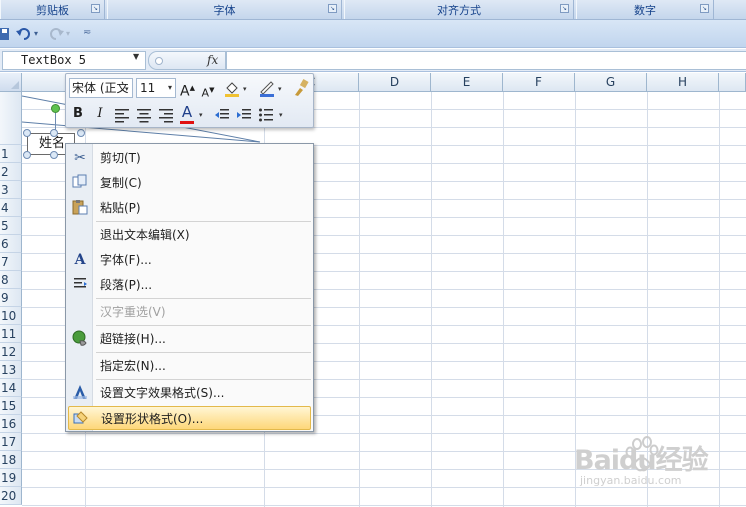 This screenshot has width=746, height=507. Describe the element at coordinates (122, 115) in the screenshot. I see `align-left-icon` at that location.